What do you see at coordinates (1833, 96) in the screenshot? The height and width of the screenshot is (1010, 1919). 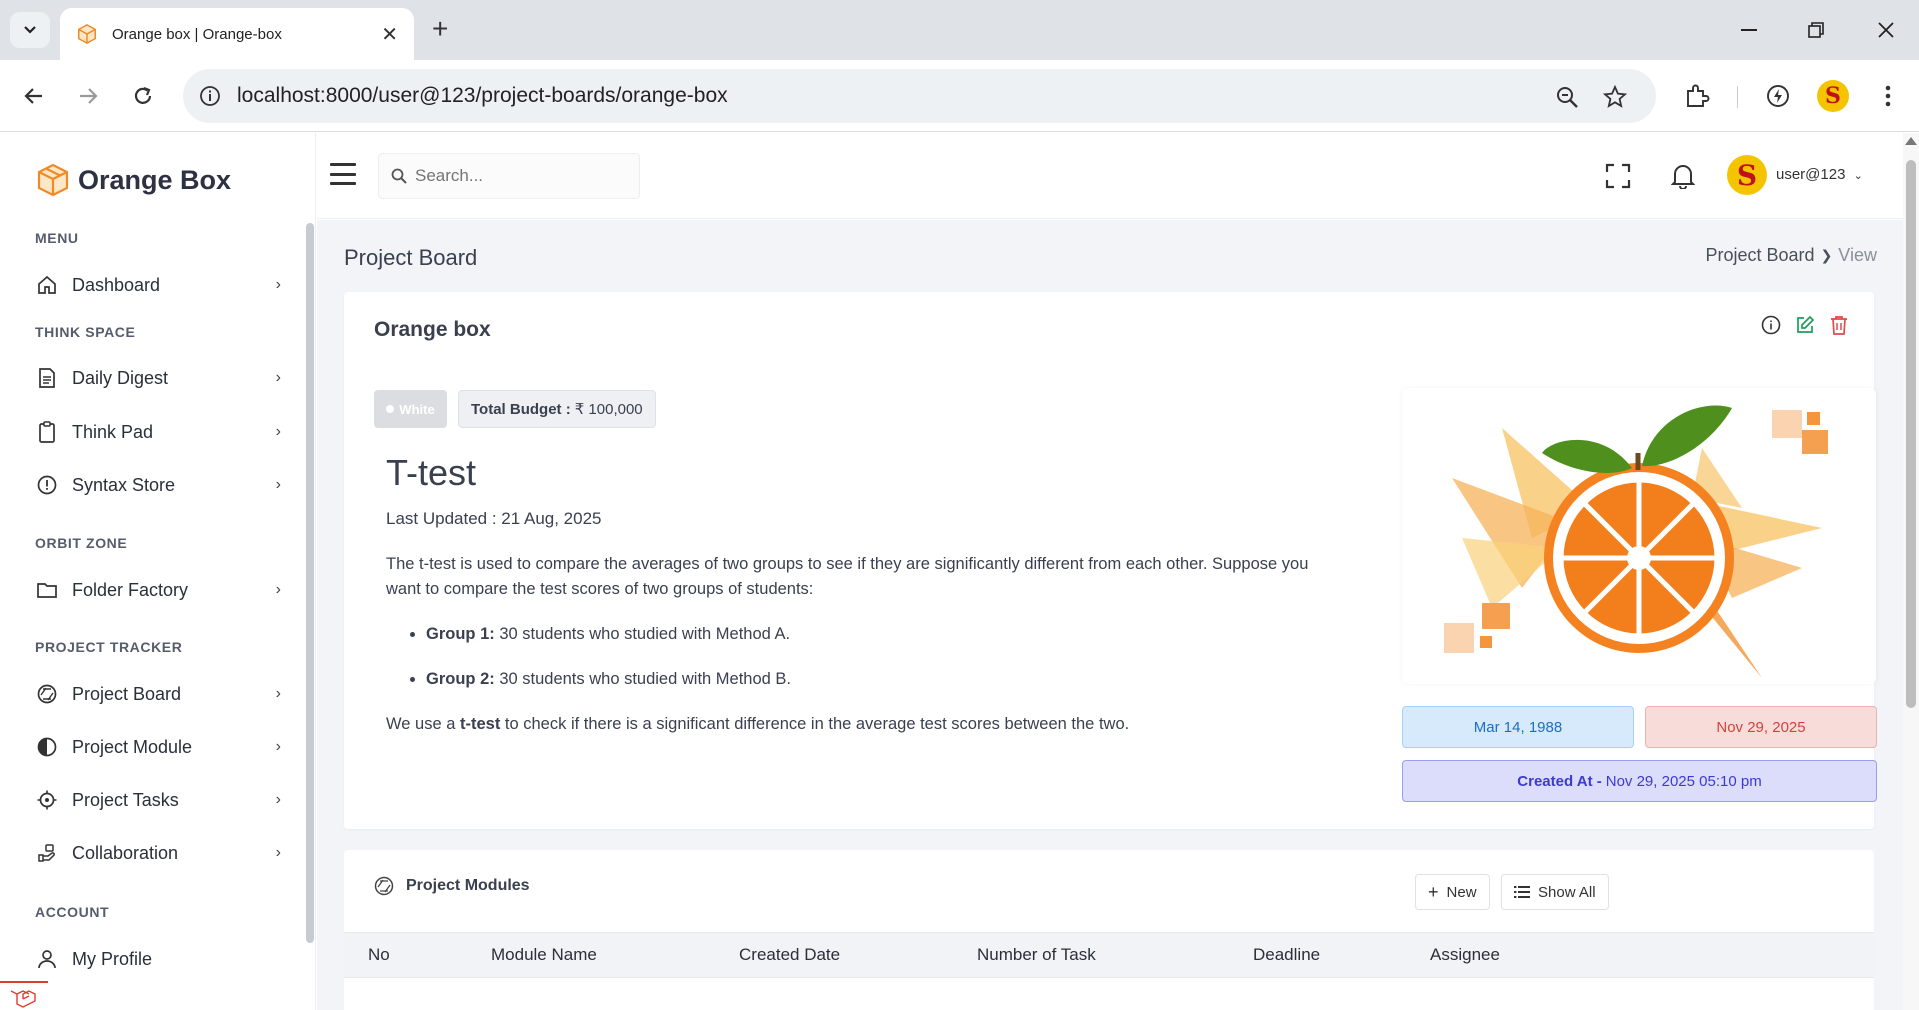 I see `profile-avatar: S` at bounding box center [1833, 96].